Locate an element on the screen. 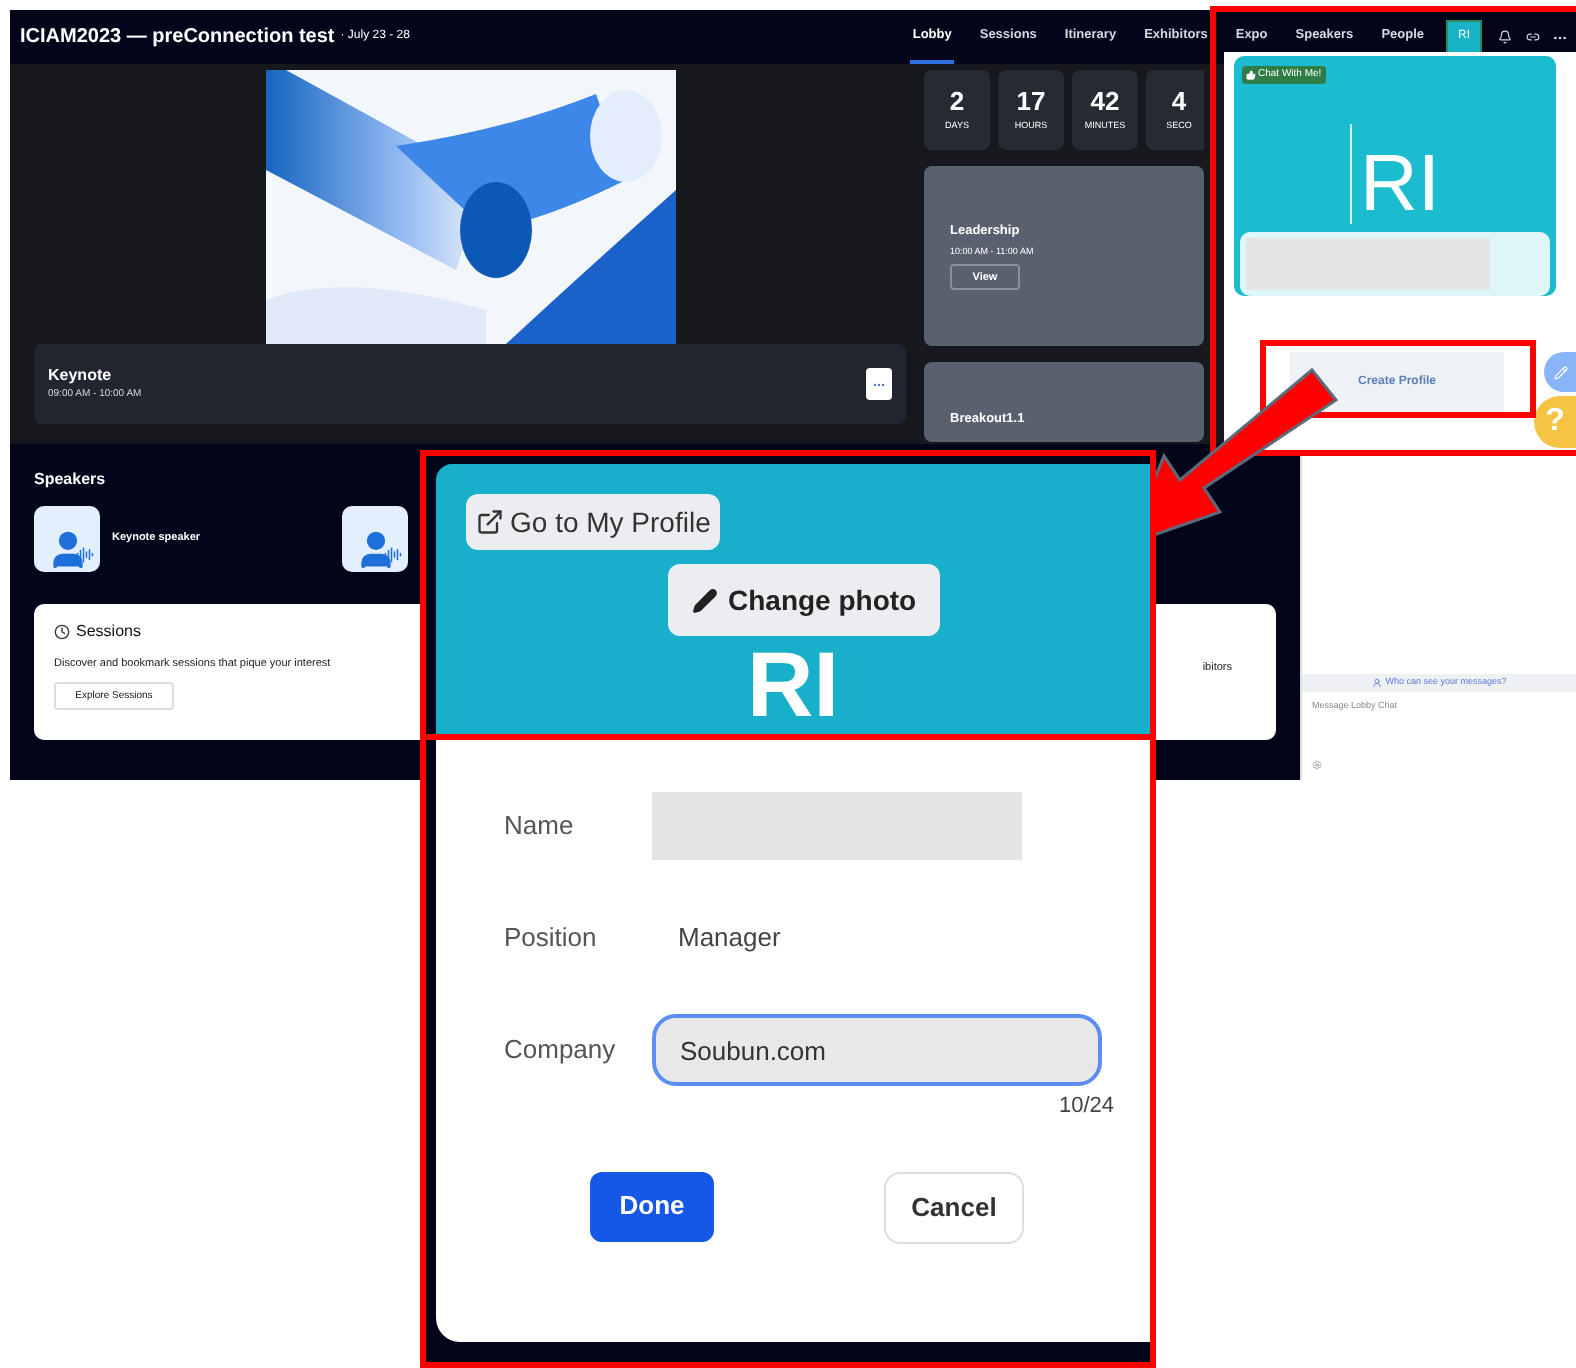  countdown-value: 17 is located at coordinates (1031, 100).